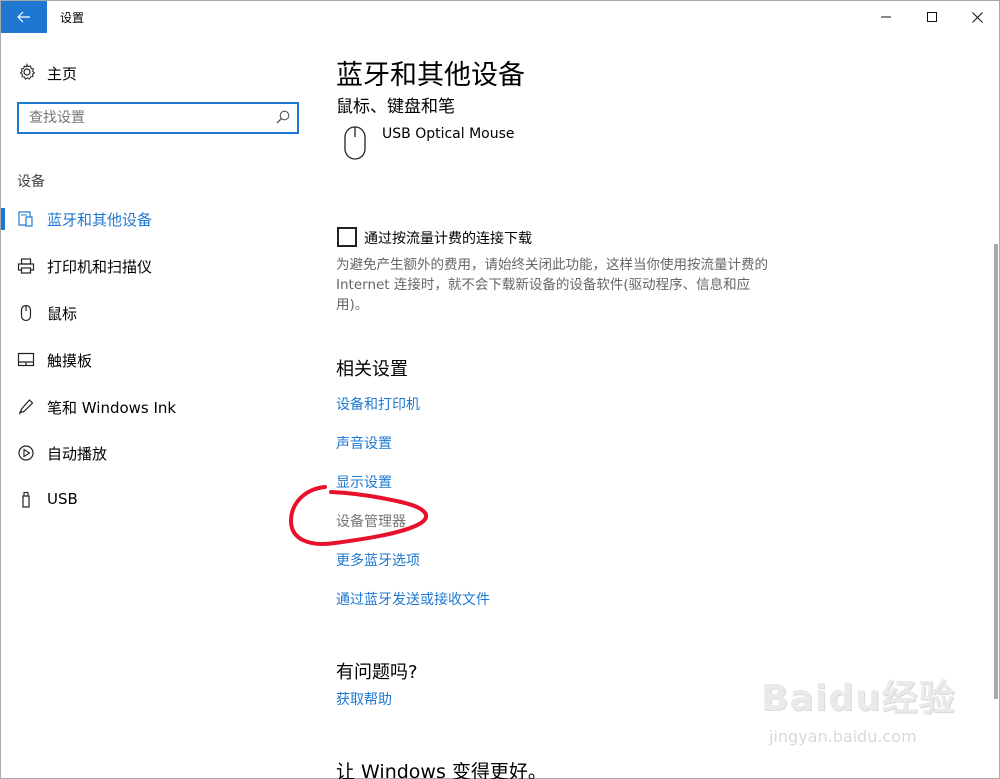 The width and height of the screenshot is (1000, 779). I want to click on sidebar-item-pen: 笔和 Windows Ink, so click(156, 407).